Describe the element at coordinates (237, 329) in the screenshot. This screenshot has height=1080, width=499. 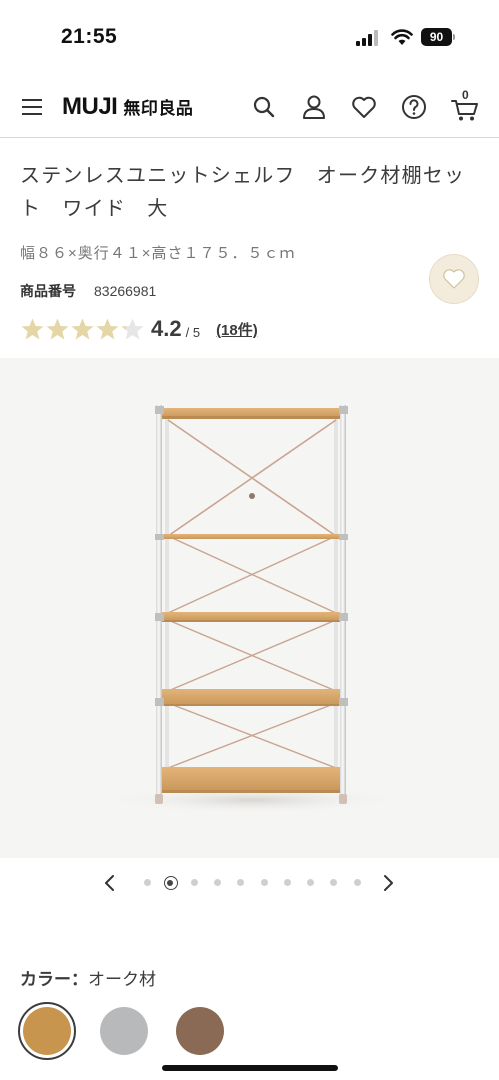
I see `review-count-link: (18件)` at that location.